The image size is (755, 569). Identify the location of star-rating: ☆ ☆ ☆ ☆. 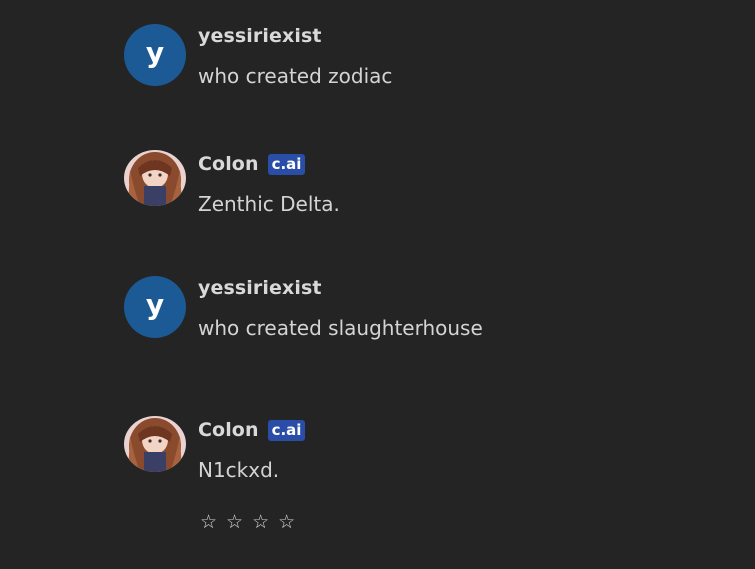
(247, 522).